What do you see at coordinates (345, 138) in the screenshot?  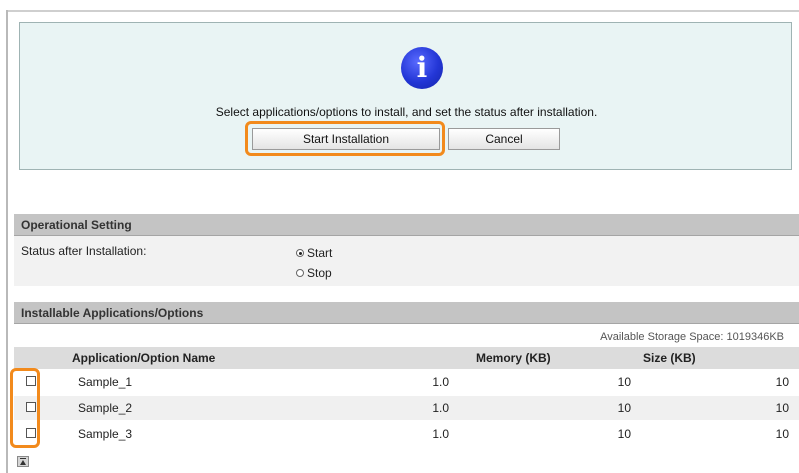 I see `start-button-highlight` at bounding box center [345, 138].